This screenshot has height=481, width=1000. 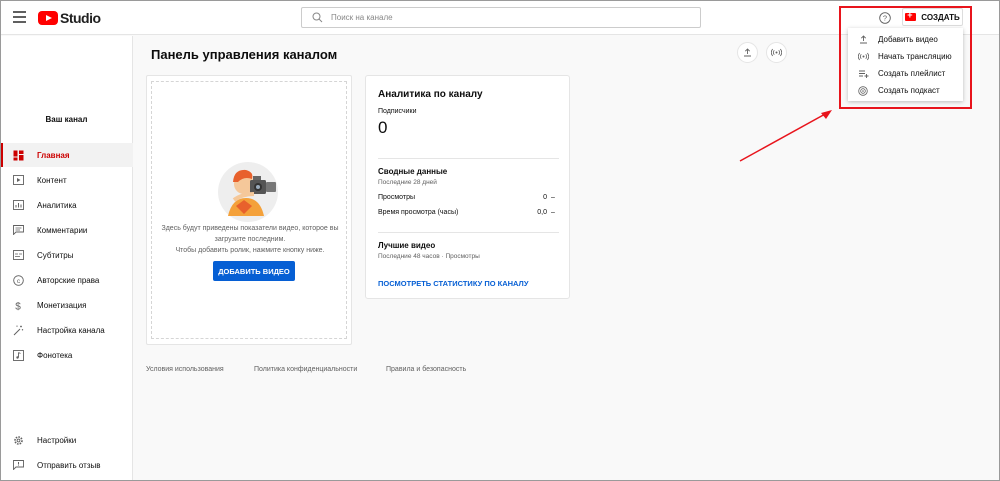 I want to click on summary-period: Последние 28 дней, so click(x=407, y=182).